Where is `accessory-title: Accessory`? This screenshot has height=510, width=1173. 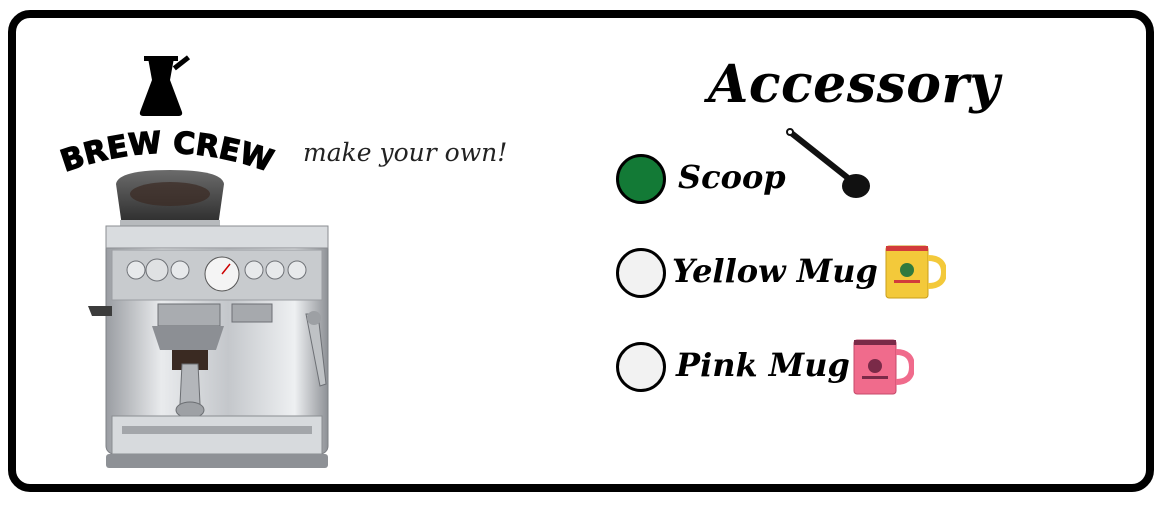 accessory-title: Accessory is located at coordinates (854, 84).